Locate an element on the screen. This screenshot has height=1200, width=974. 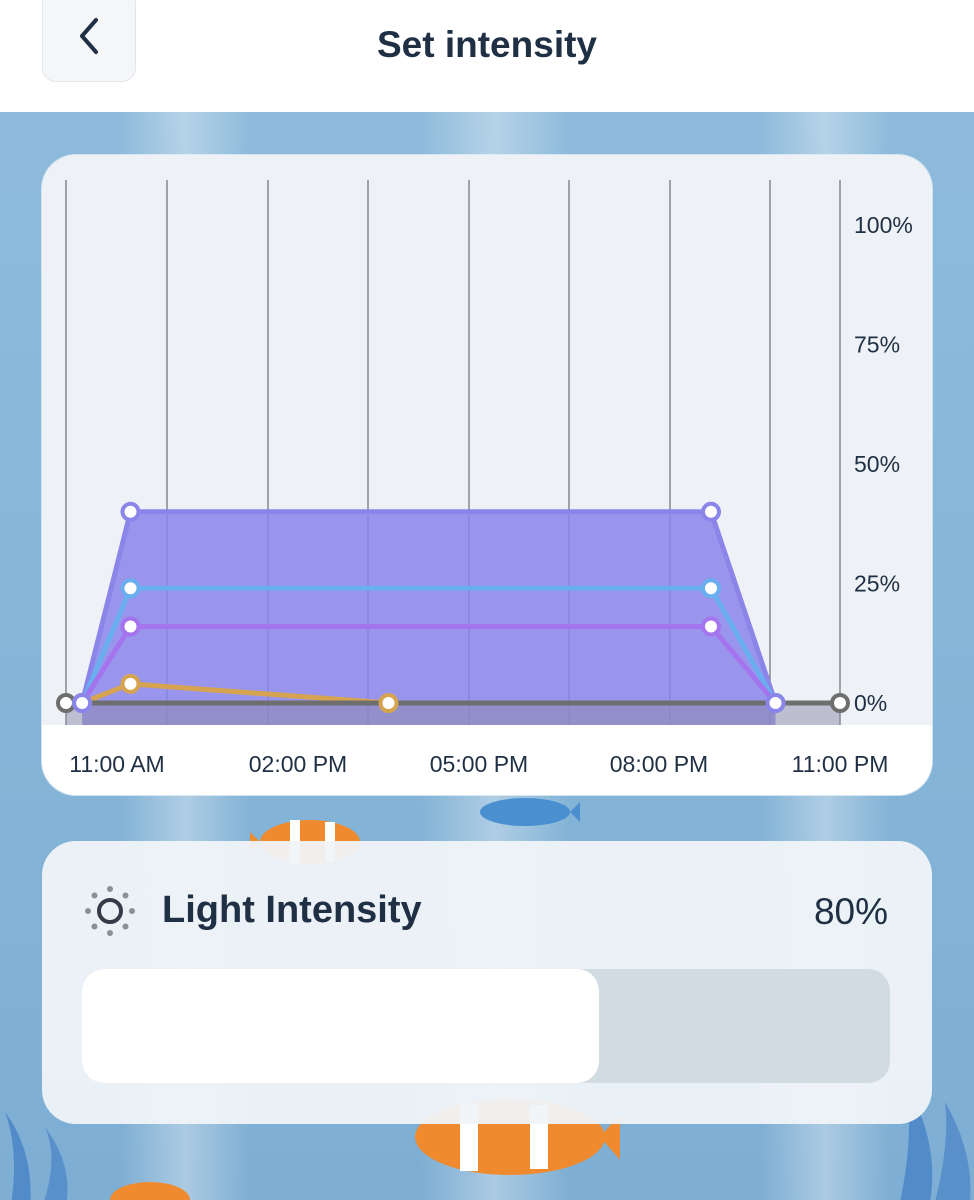
y-tick-label: 75% is located at coordinates (877, 345).